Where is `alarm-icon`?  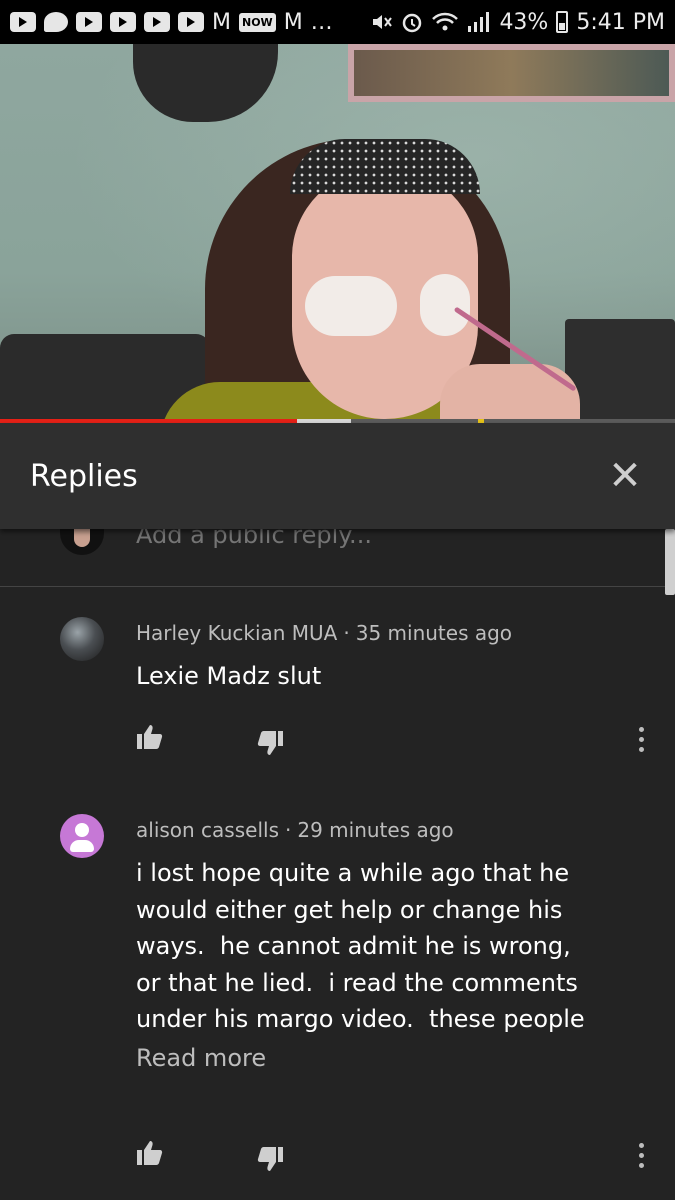
alarm-icon is located at coordinates (412, 23).